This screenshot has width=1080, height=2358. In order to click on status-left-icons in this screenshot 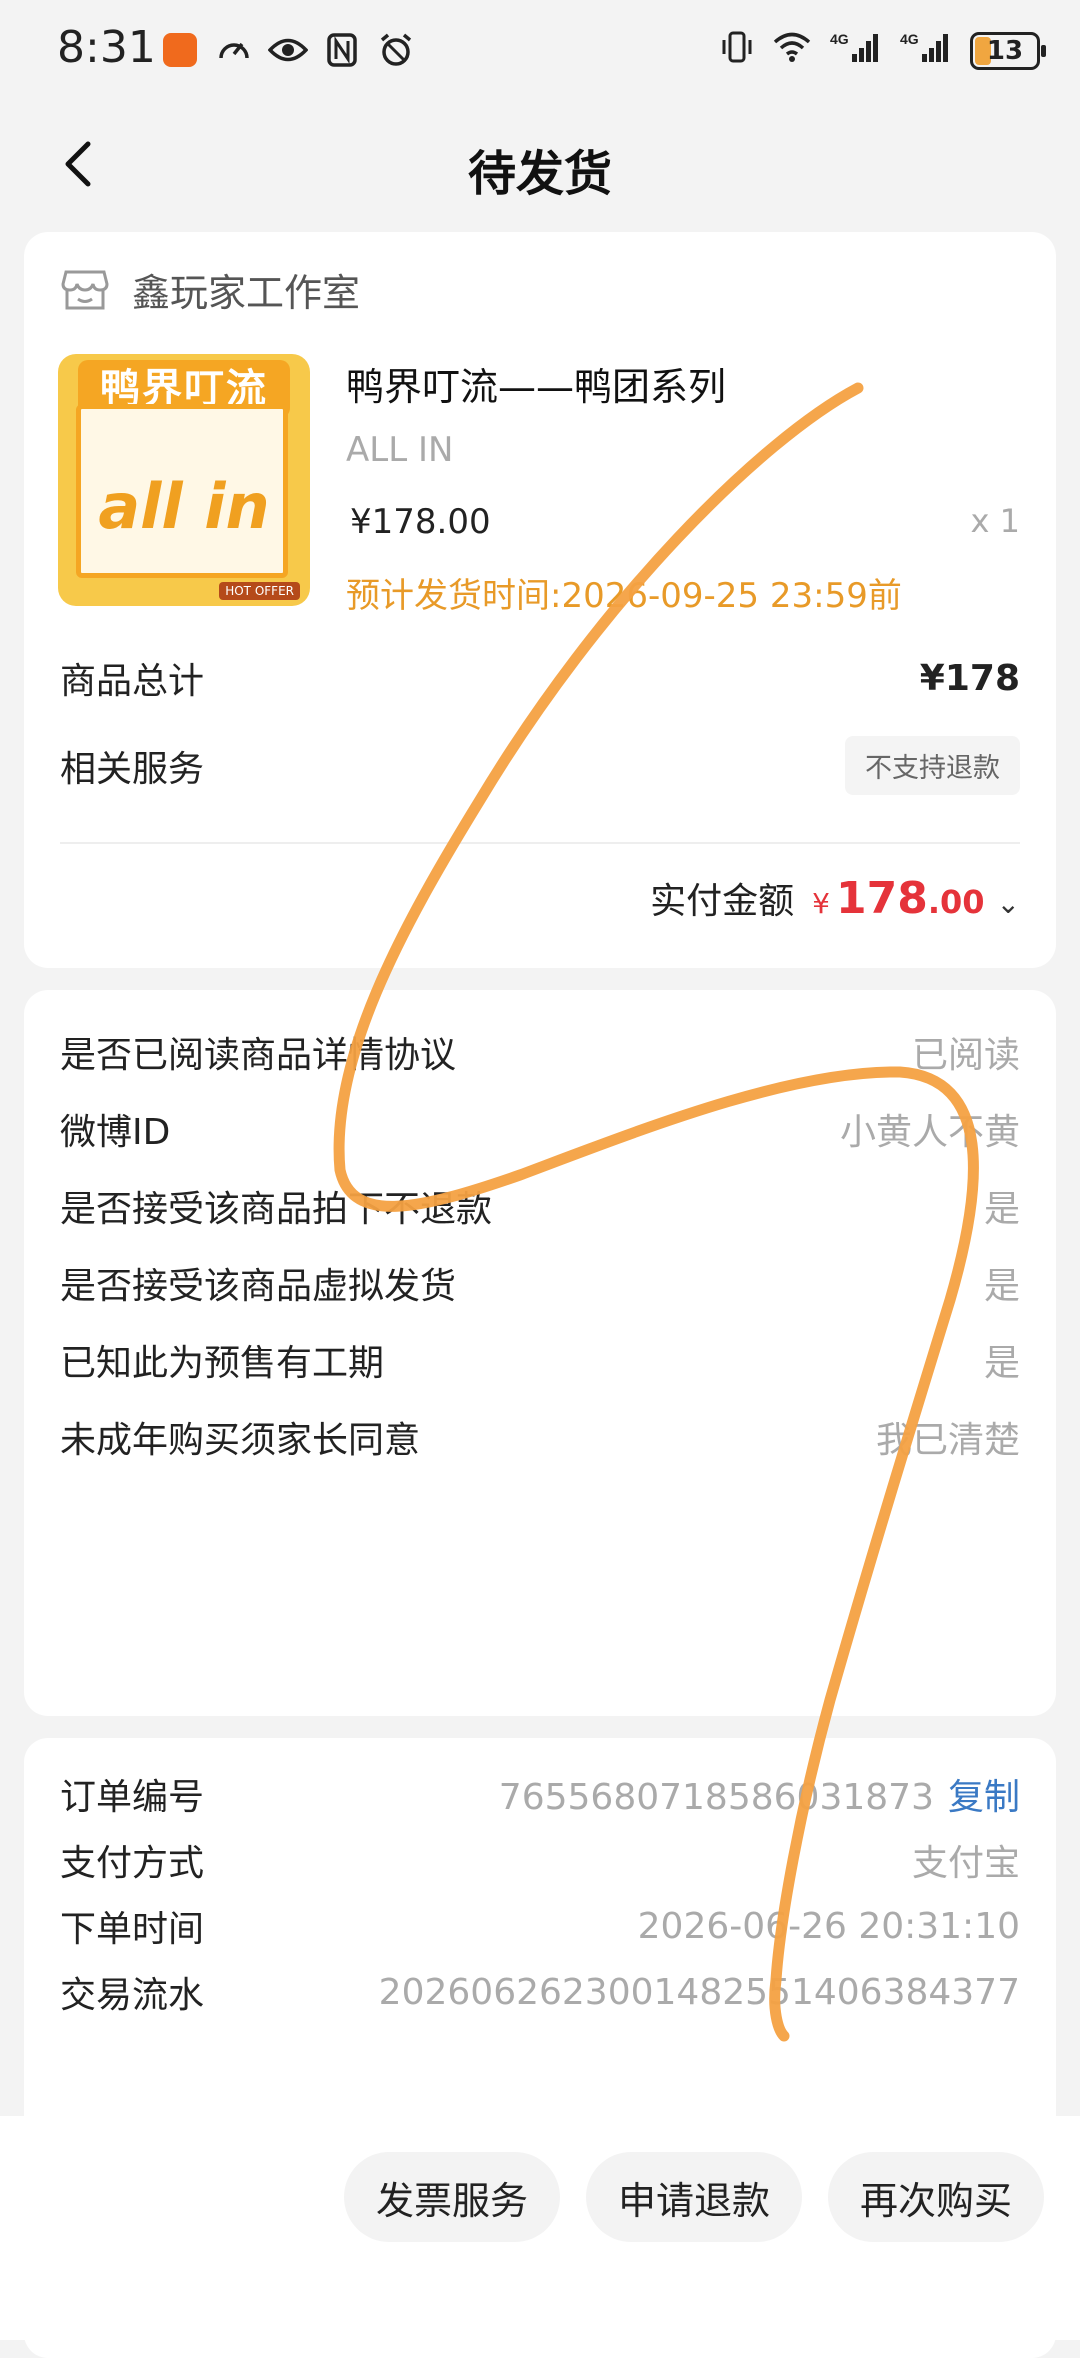, I will do `click(288, 50)`.